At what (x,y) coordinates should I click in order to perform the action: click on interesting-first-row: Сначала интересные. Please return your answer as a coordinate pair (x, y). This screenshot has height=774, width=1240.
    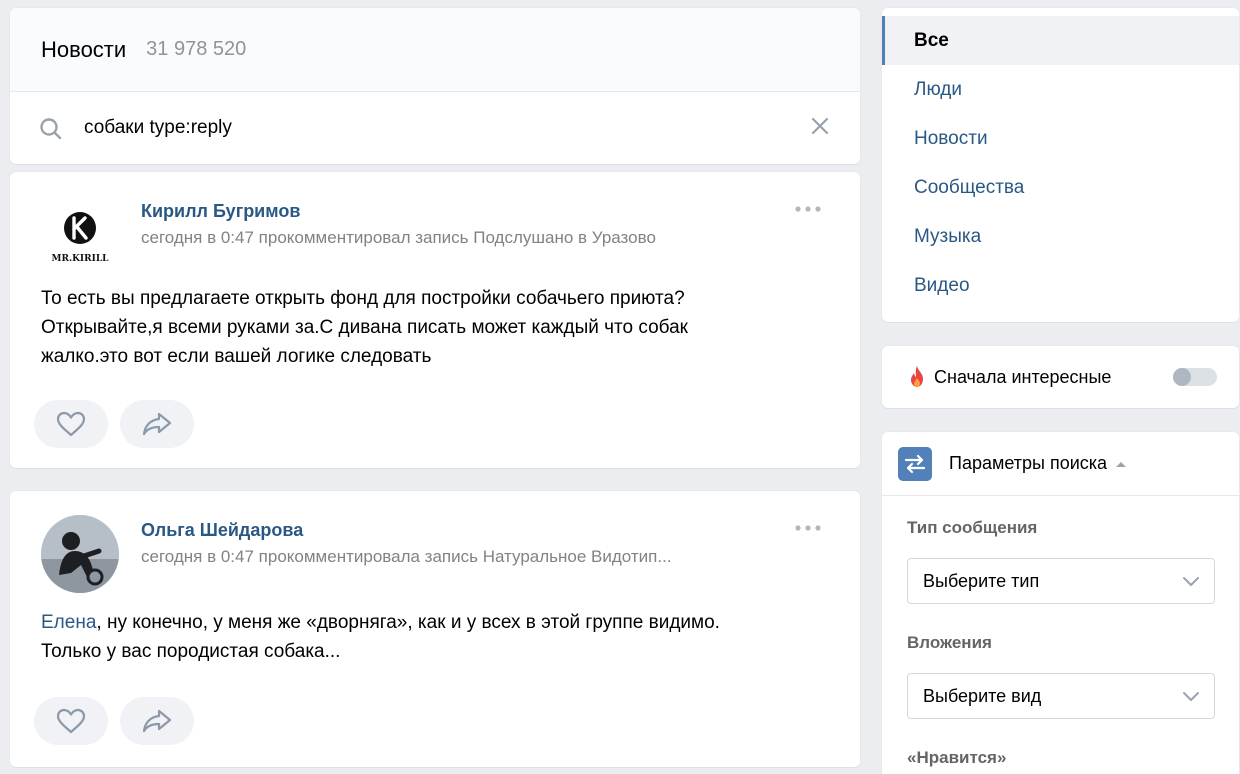
    Looking at the image, I should click on (1060, 377).